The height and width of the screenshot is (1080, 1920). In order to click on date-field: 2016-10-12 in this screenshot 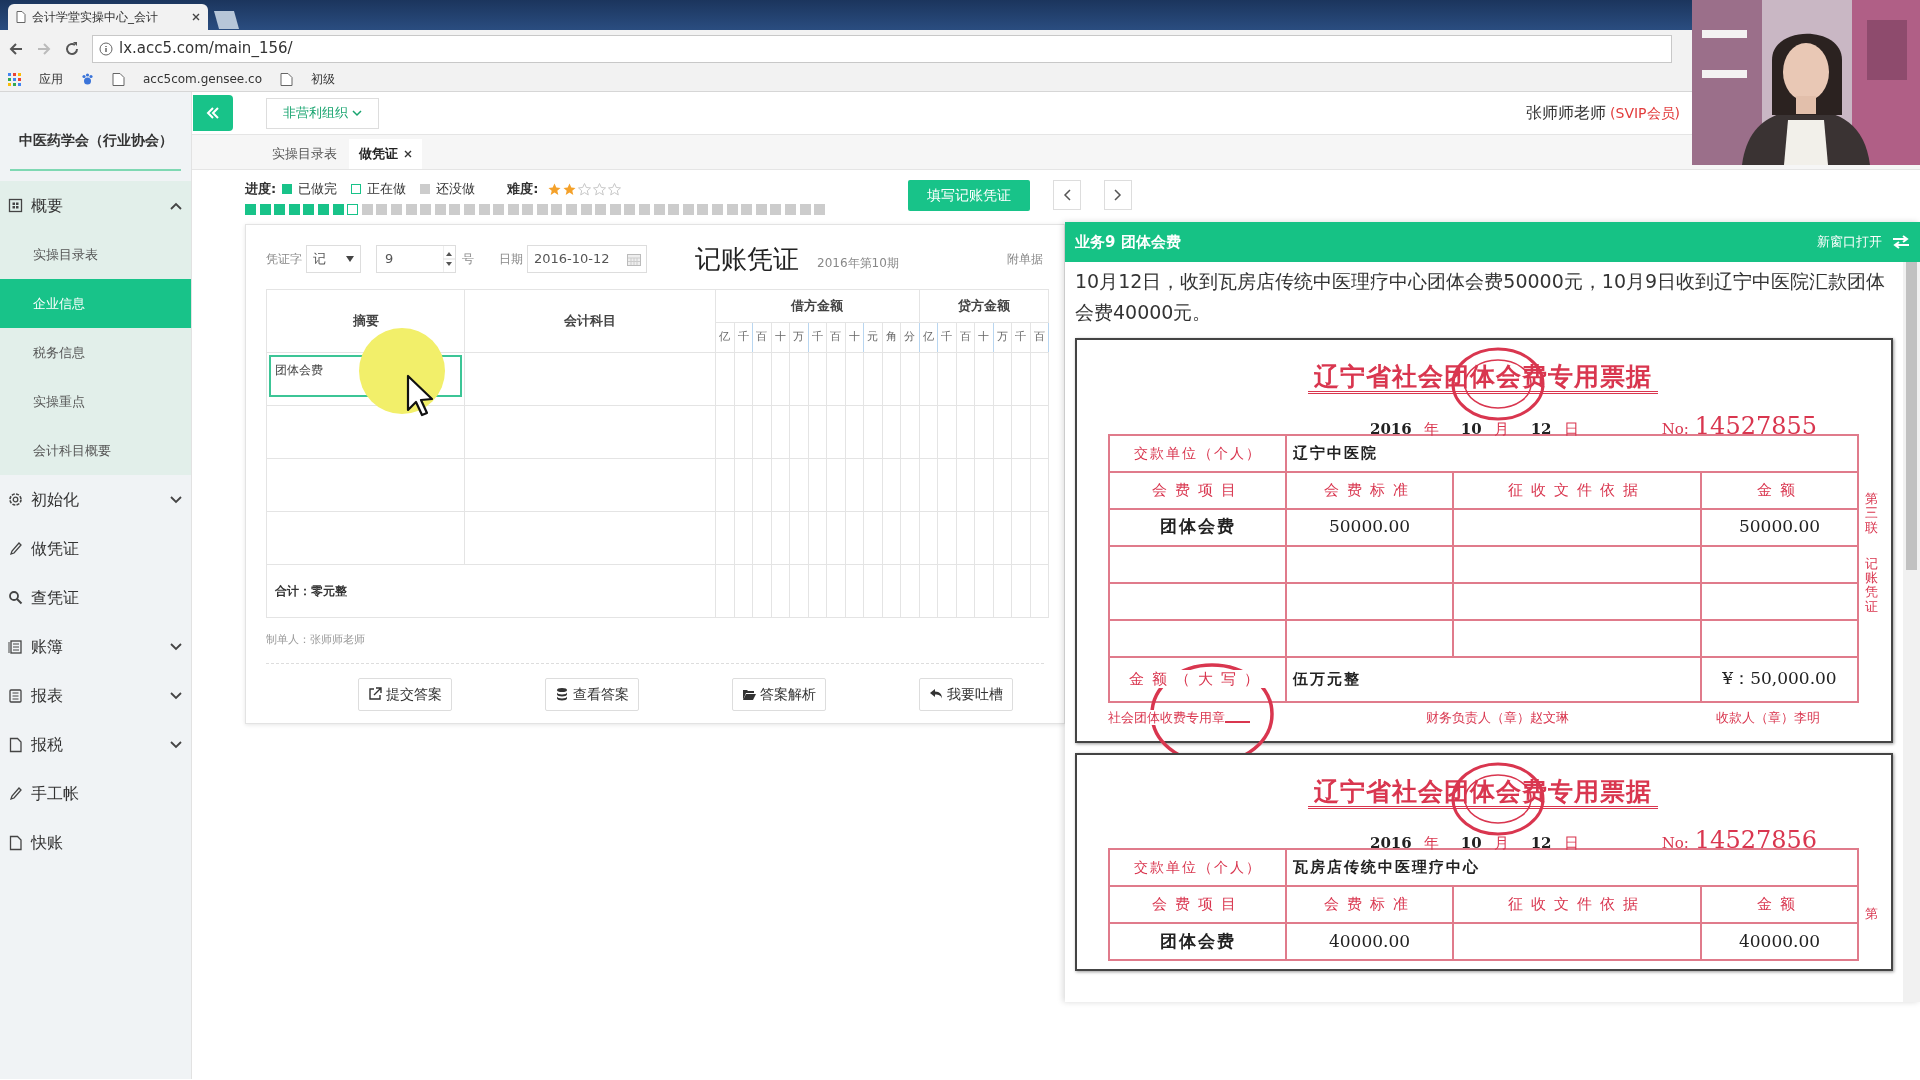, I will do `click(587, 259)`.